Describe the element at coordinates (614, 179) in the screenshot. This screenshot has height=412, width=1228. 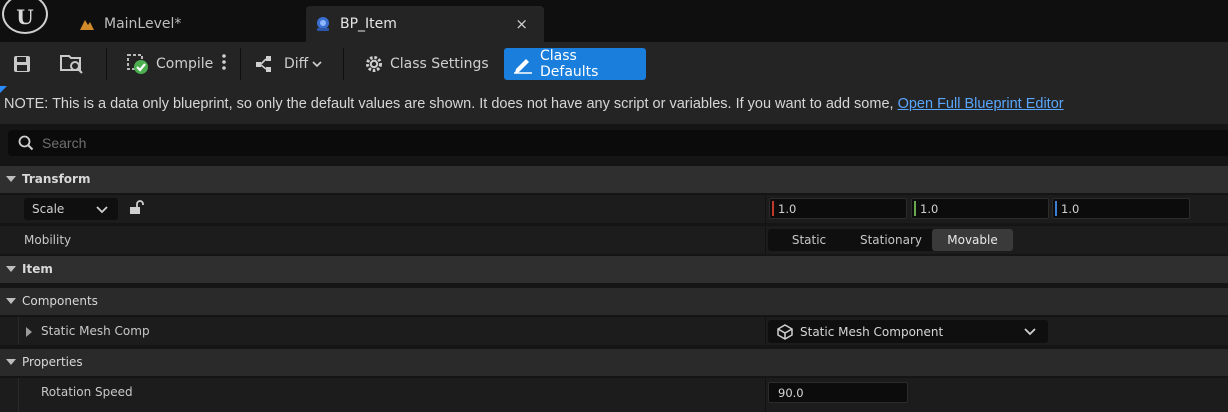
I see `category-transform: Transform` at that location.